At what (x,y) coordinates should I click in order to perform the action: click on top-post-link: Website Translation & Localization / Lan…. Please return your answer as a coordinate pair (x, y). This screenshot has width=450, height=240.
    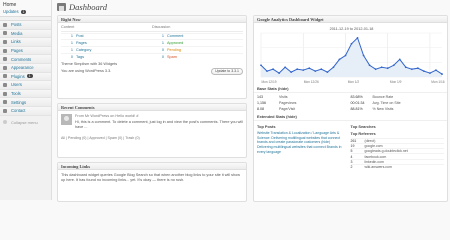
    Looking at the image, I should click on (304, 133).